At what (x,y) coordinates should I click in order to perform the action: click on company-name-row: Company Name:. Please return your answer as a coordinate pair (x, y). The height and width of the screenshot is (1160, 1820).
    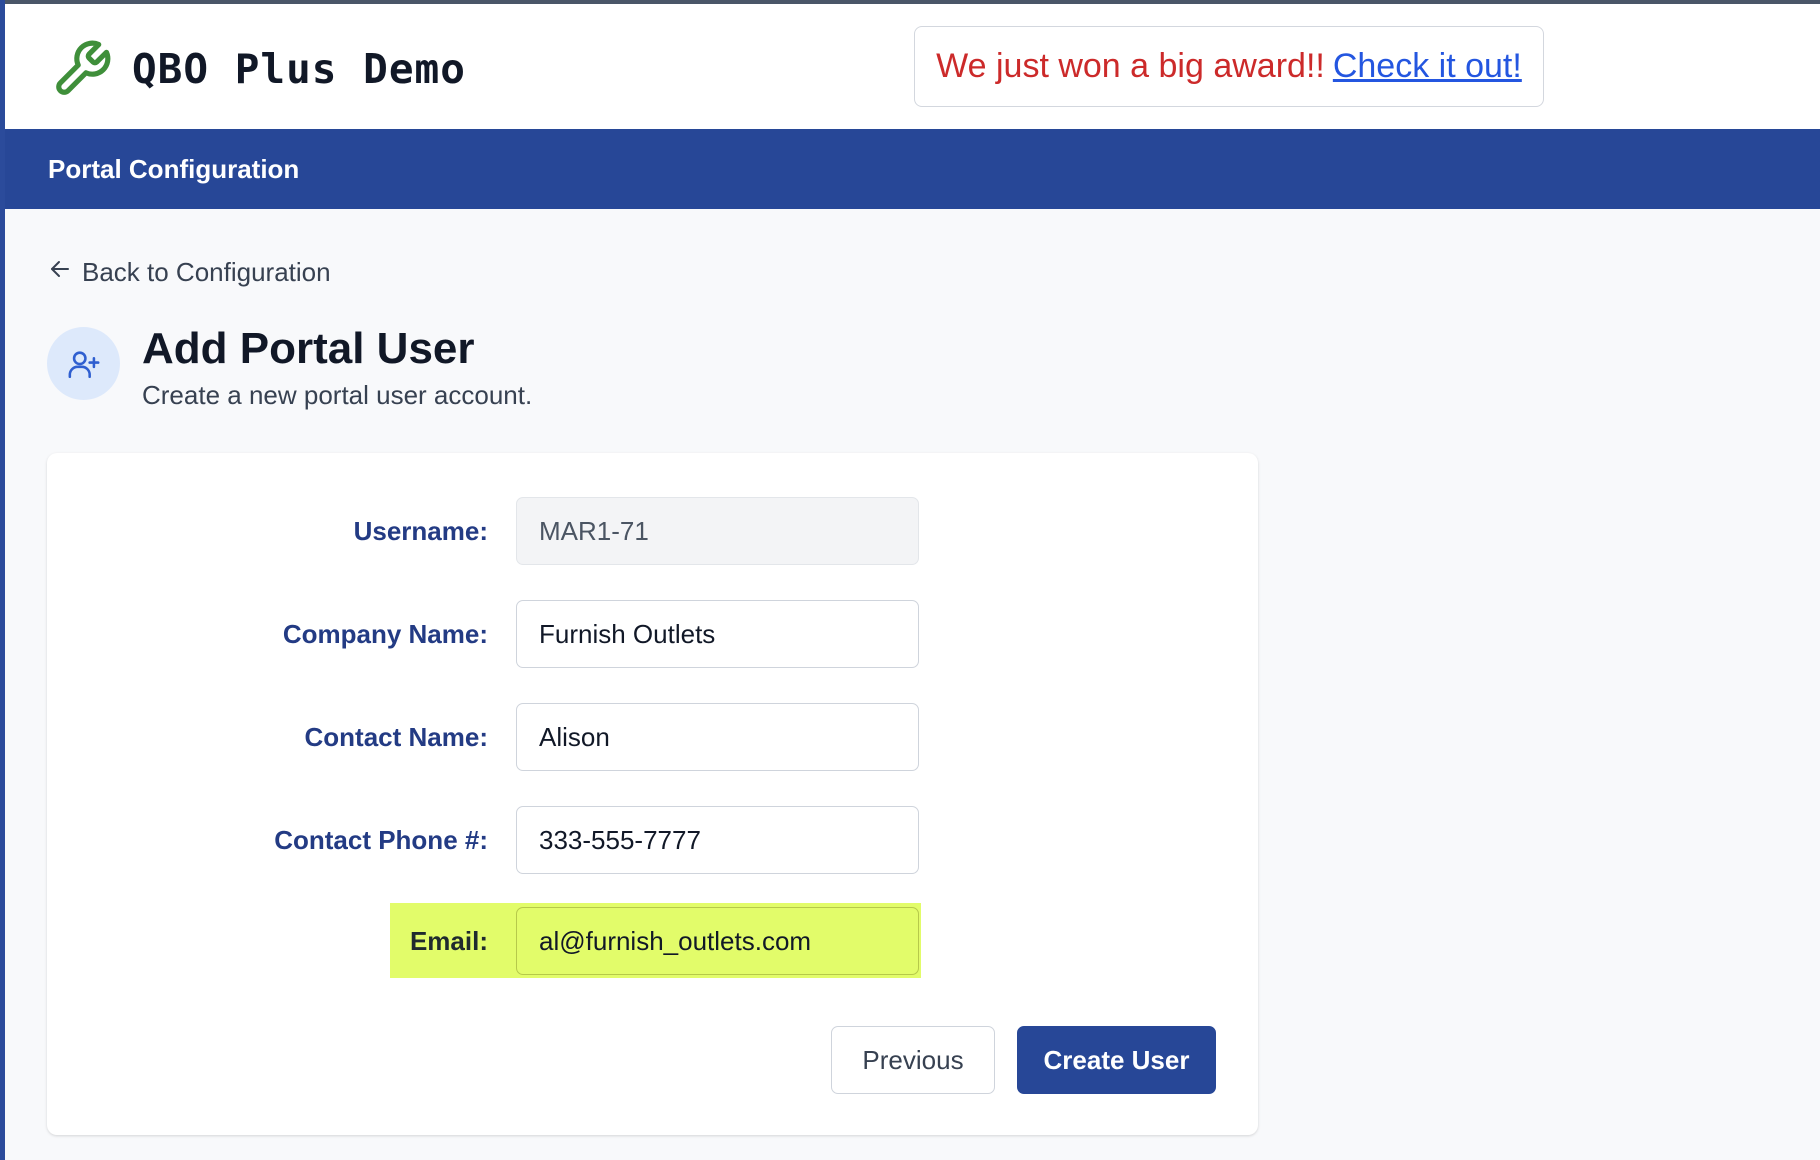
    Looking at the image, I should click on (652, 634).